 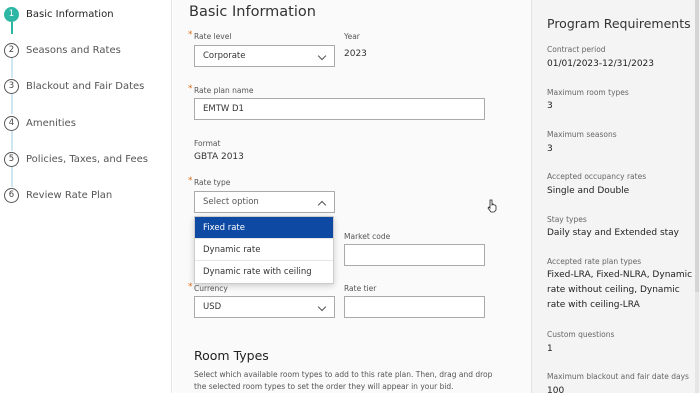 I want to click on chevron-up-icon, so click(x=322, y=205).